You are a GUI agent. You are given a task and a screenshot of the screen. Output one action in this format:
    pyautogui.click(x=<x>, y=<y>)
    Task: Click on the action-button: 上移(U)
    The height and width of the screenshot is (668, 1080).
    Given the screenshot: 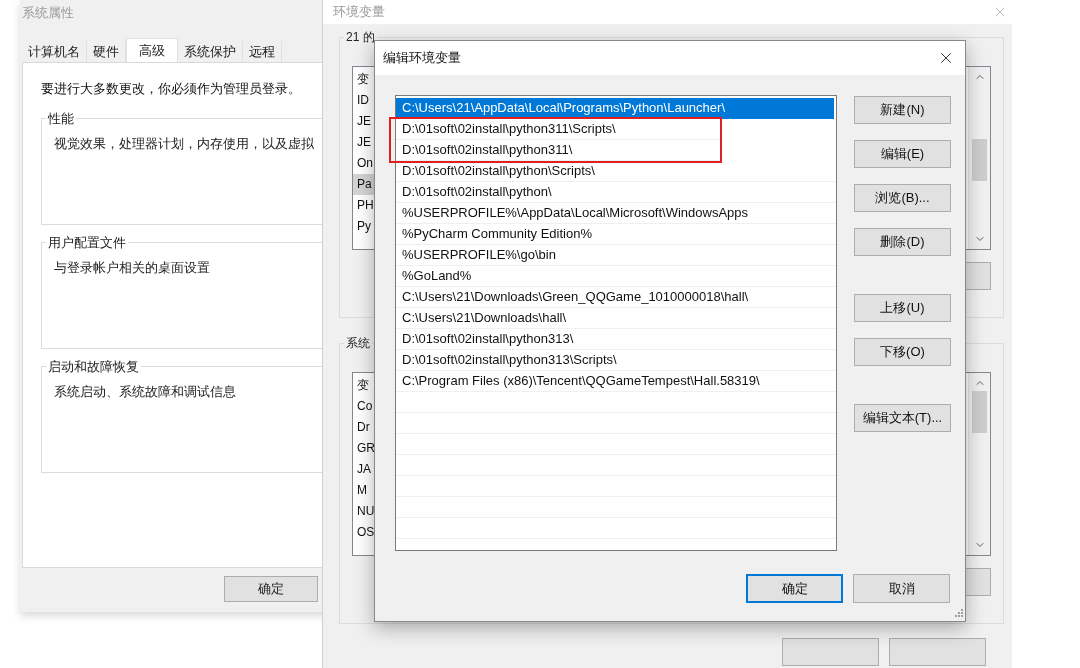 What is the action you would take?
    pyautogui.click(x=902, y=308)
    